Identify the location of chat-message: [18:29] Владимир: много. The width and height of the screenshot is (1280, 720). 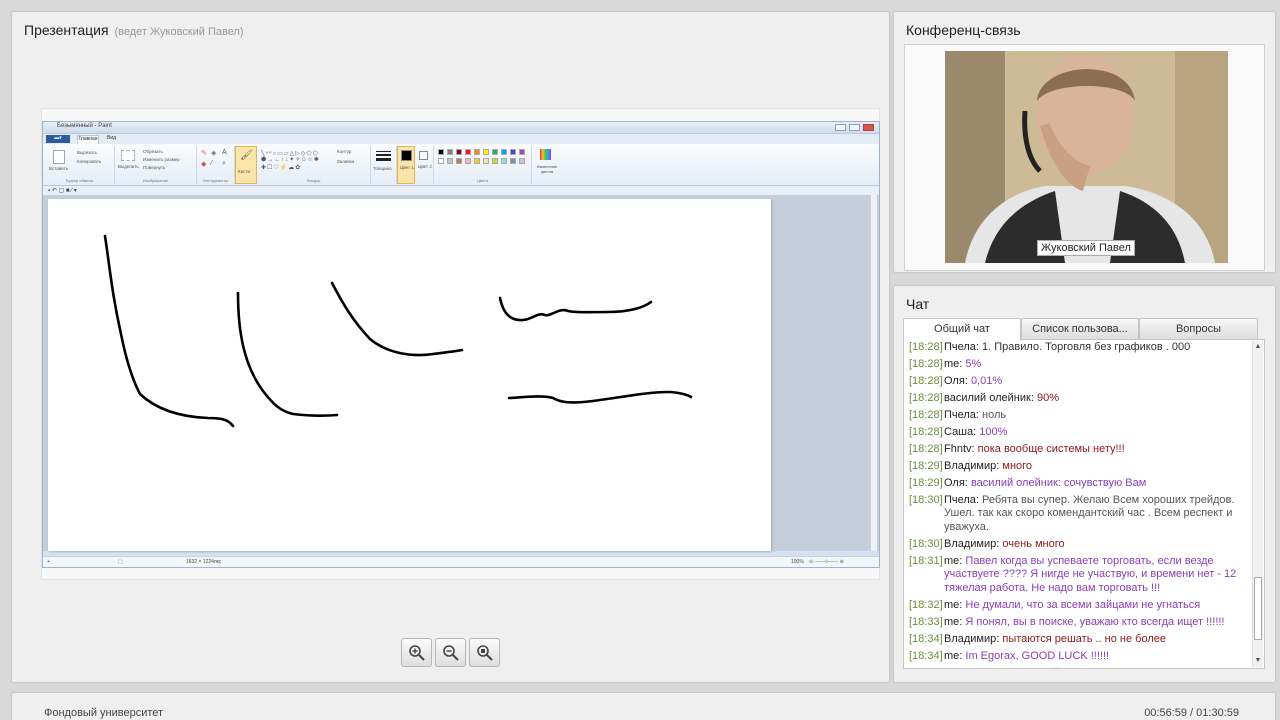
(1079, 466).